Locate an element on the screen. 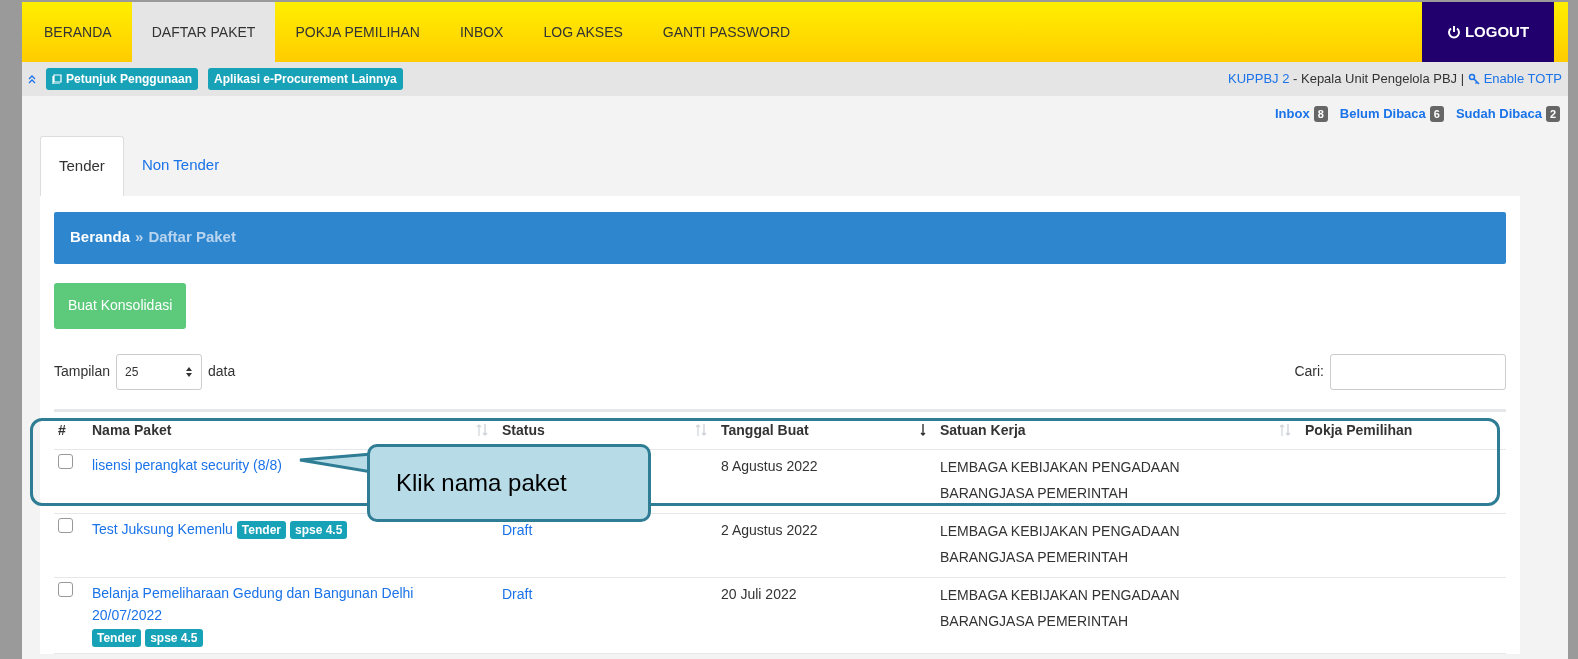  breadcrumb-link: Beranda is located at coordinates (100, 237).